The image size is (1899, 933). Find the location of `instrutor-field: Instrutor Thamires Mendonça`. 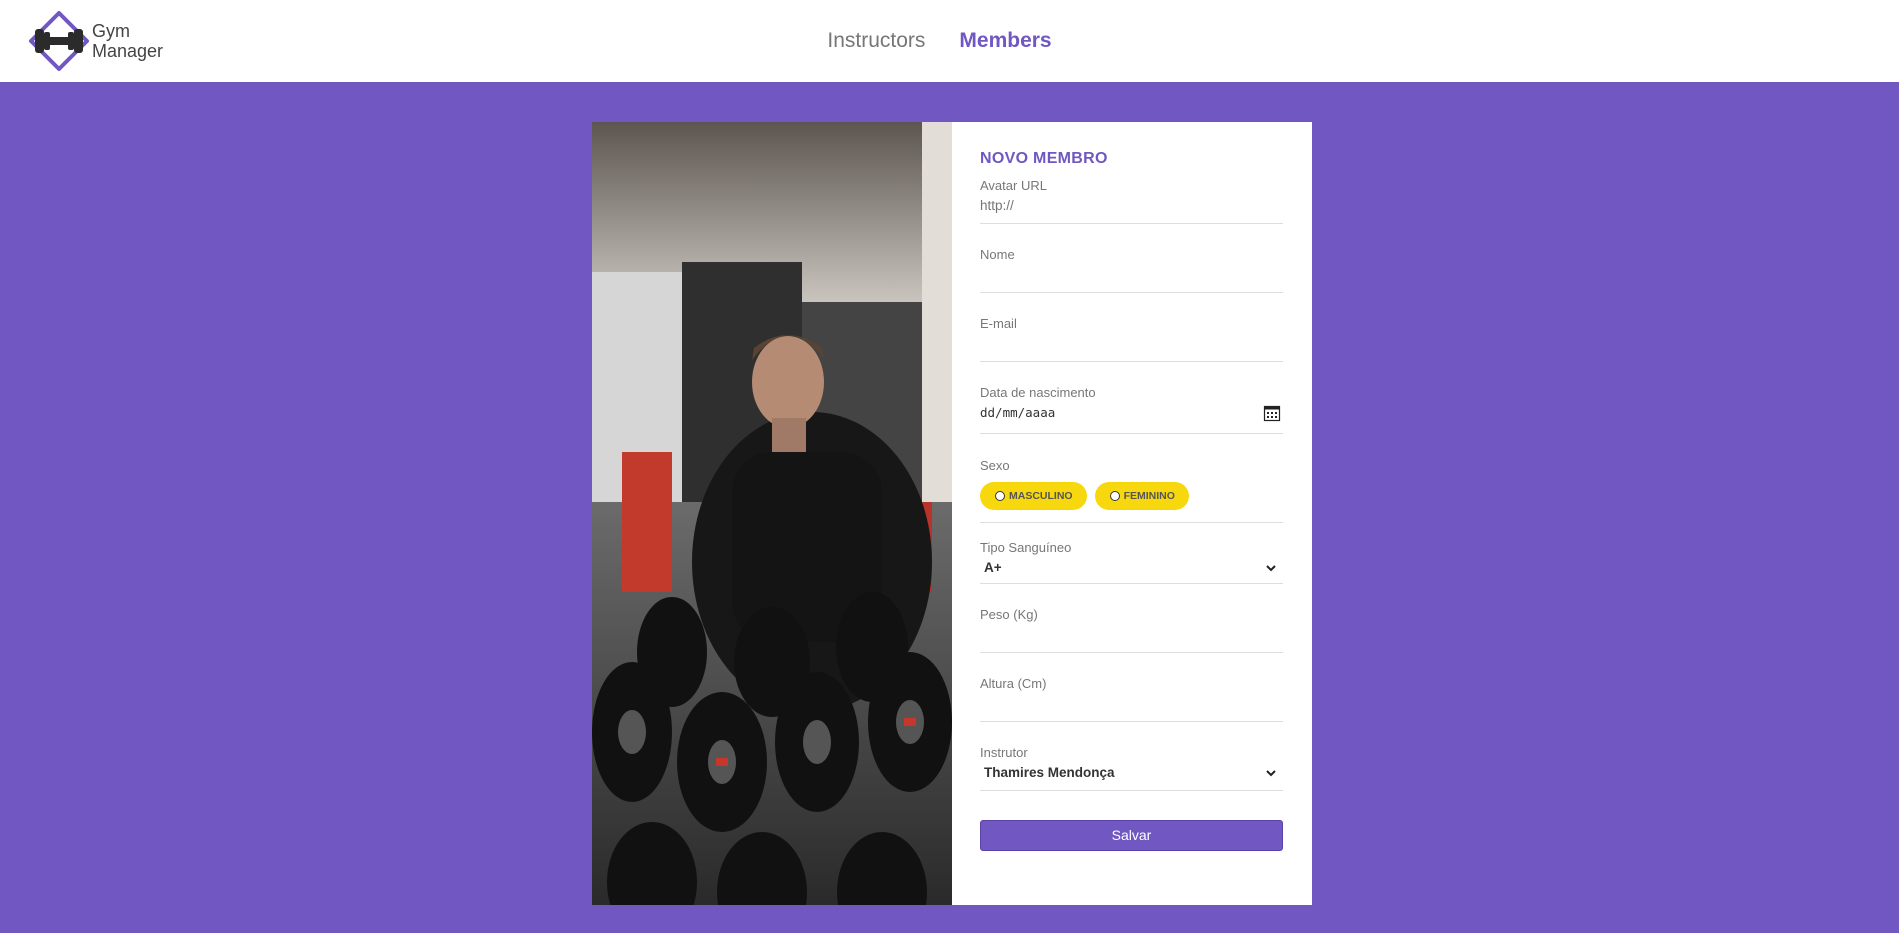

instrutor-field: Instrutor Thamires Mendonça is located at coordinates (1131, 768).